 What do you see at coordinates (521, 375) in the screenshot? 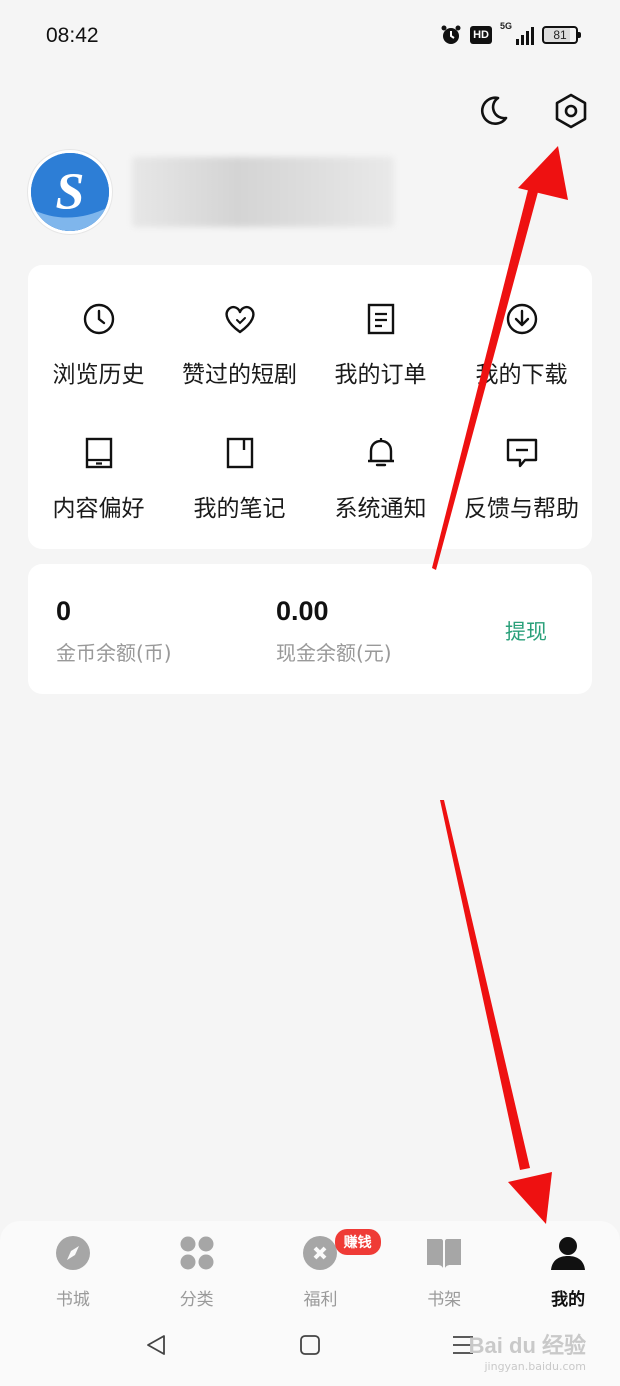
I see `menu-item-label: 我的下载` at bounding box center [521, 375].